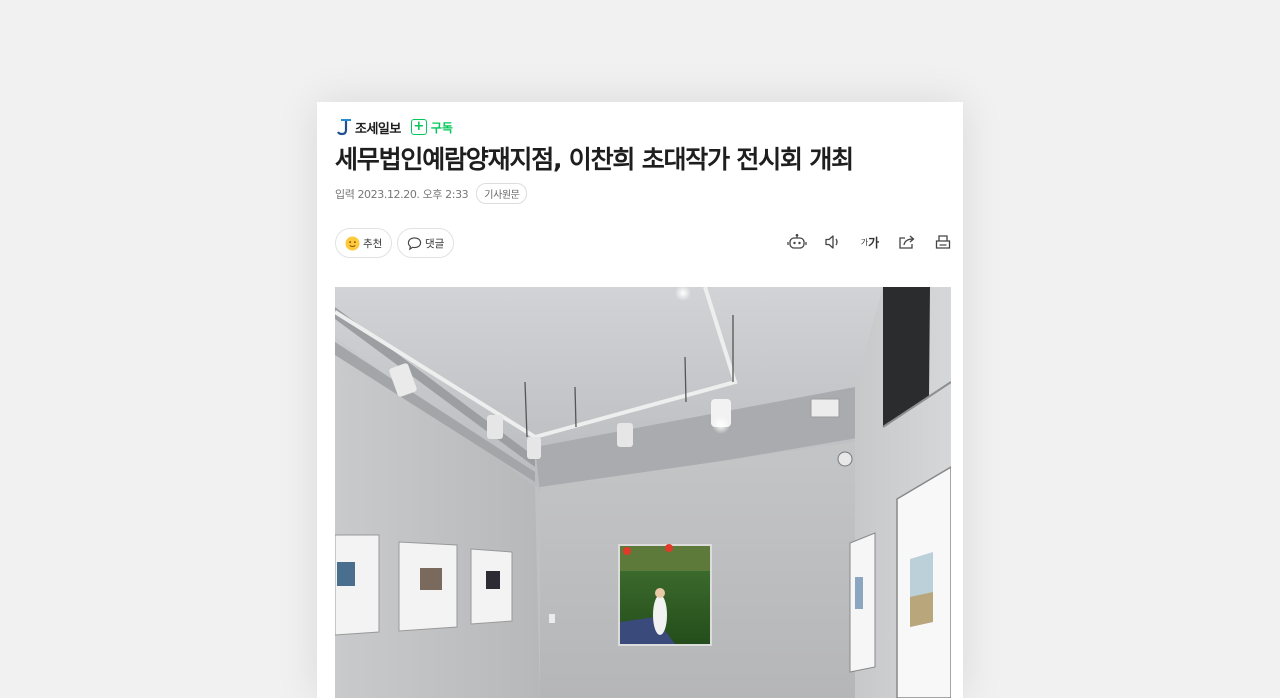 The height and width of the screenshot is (698, 1280). Describe the element at coordinates (413, 194) in the screenshot. I see `published-date: 2023.12.20. 오후 2:33` at that location.